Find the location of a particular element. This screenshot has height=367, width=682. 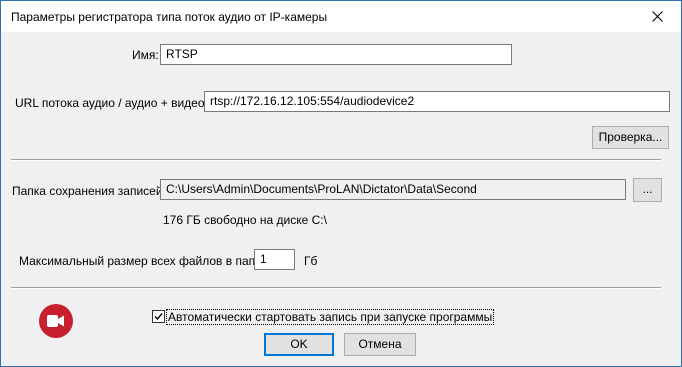

max-size-input: 1 is located at coordinates (274, 259).